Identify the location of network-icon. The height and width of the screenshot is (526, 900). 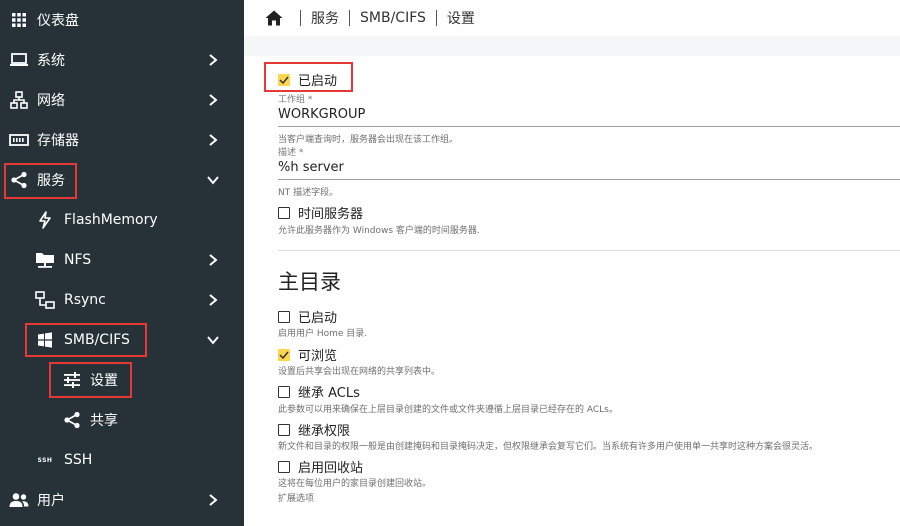
(19, 100).